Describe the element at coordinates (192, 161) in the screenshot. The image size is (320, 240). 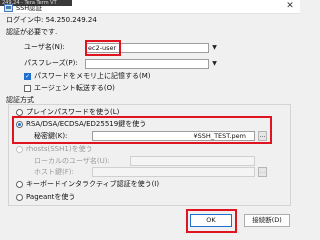
I see `local-user-field` at that location.